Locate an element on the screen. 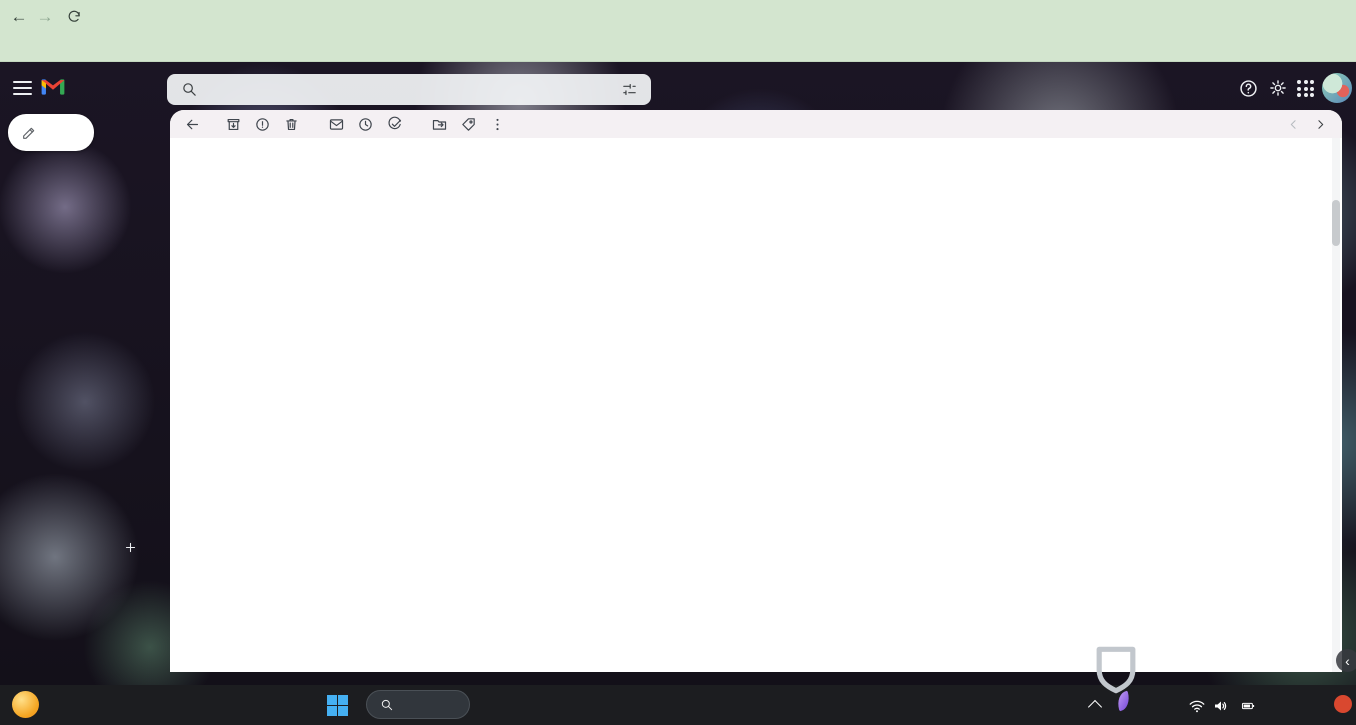  older-conversation-icon is located at coordinates (1320, 124).